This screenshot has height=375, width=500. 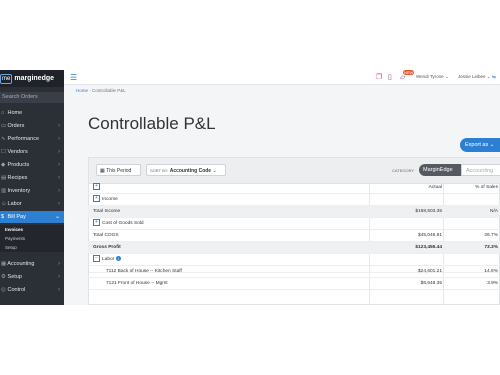 I want to click on hamburger-menu-icon: ☰, so click(x=73, y=77).